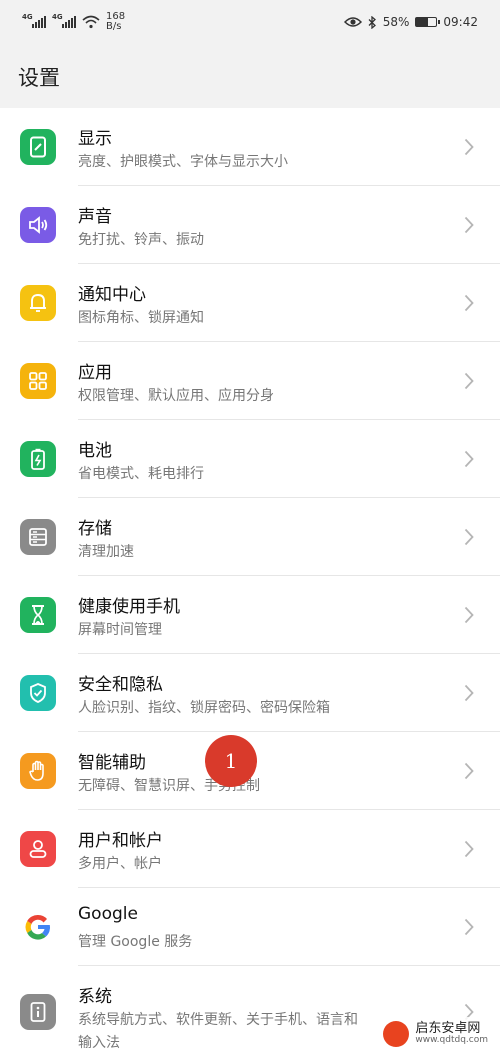  I want to click on apps-icon, so click(38, 381).